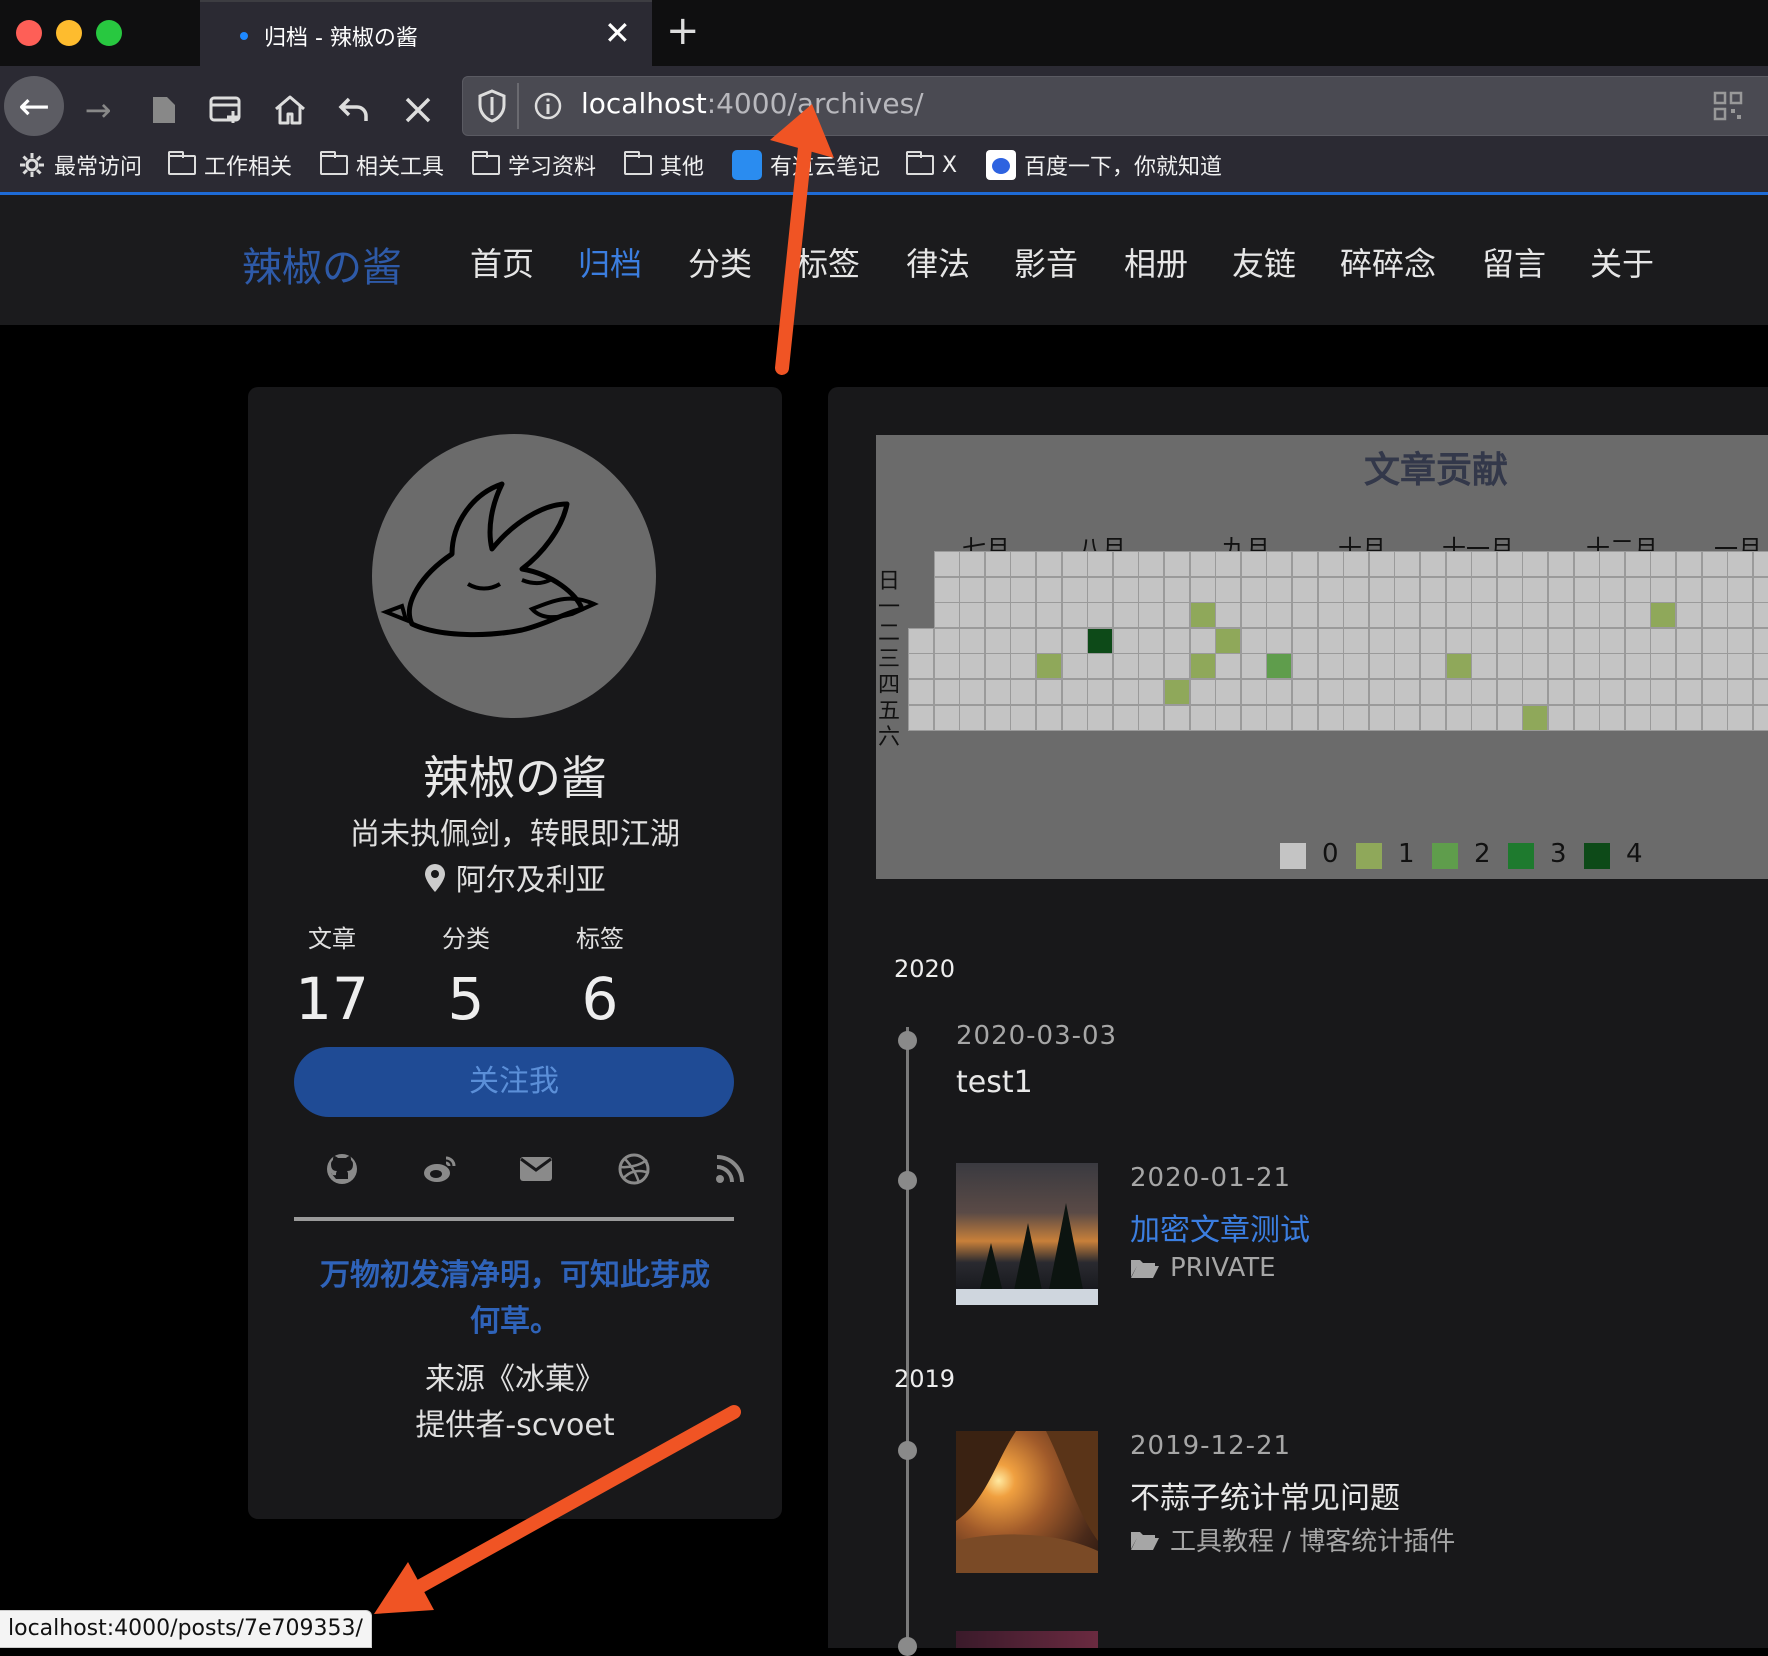 The image size is (1768, 1656). What do you see at coordinates (534, 165) in the screenshot?
I see `bookmark-folder-study: 学习资料` at bounding box center [534, 165].